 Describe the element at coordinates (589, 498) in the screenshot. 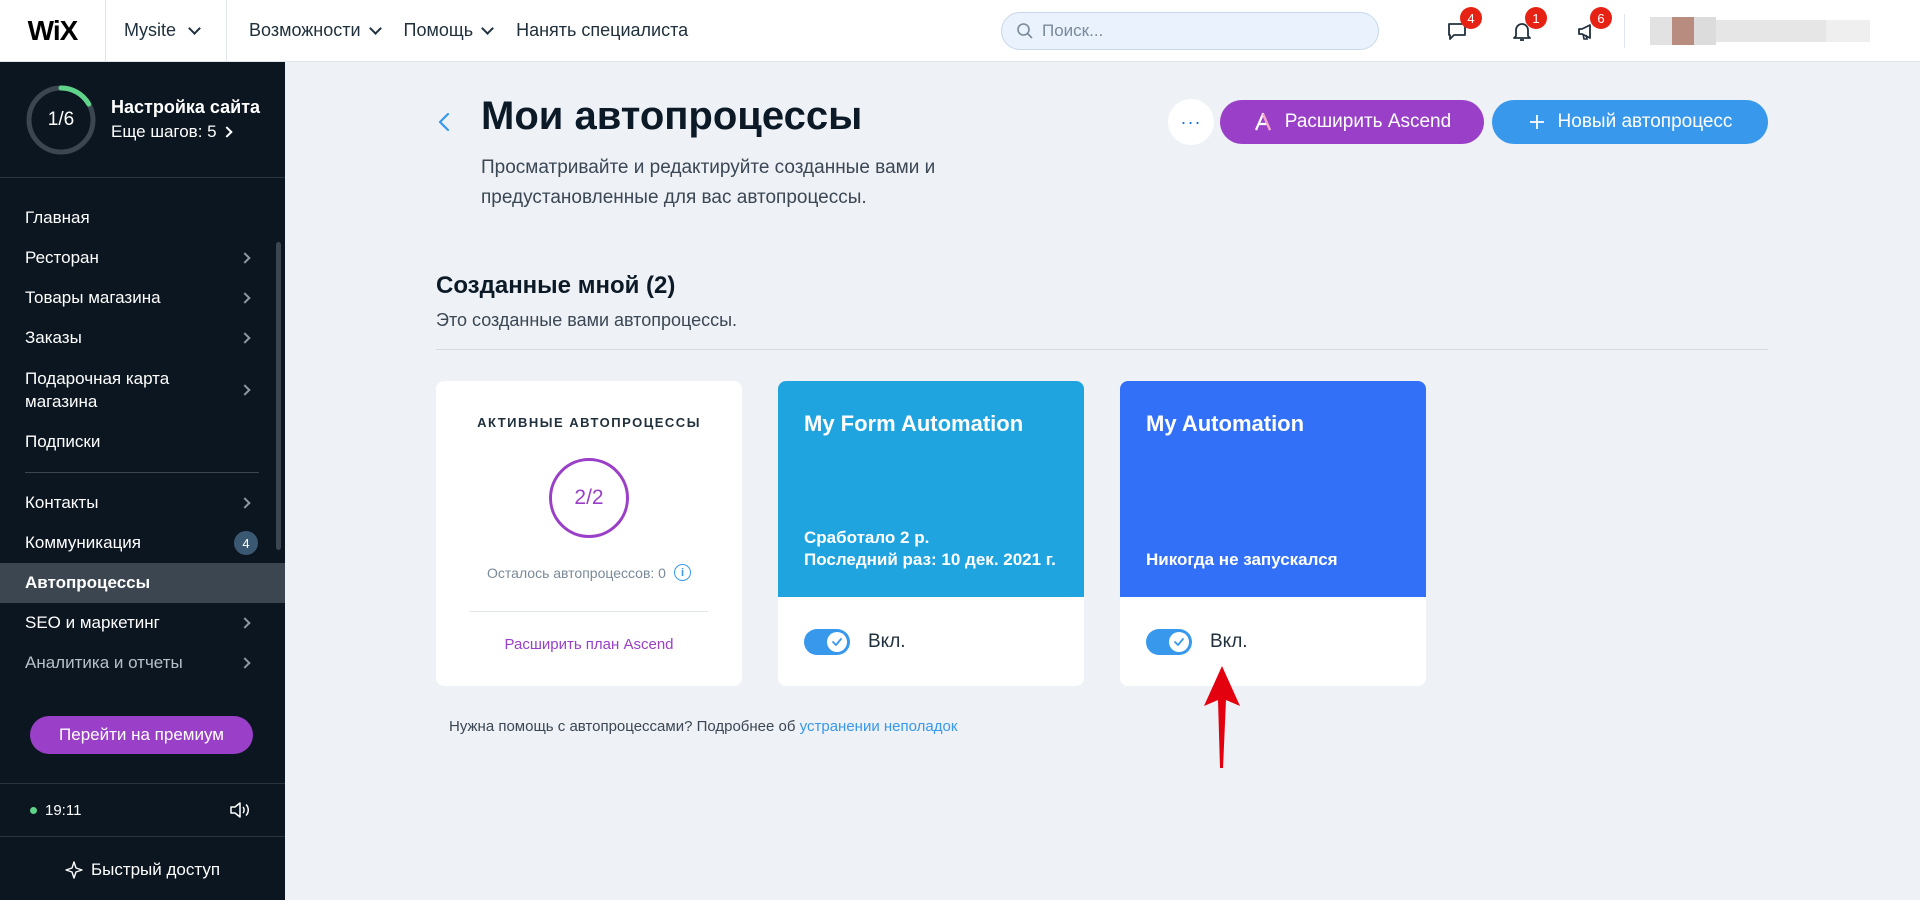

I see `active-automations-count: 2/2` at that location.